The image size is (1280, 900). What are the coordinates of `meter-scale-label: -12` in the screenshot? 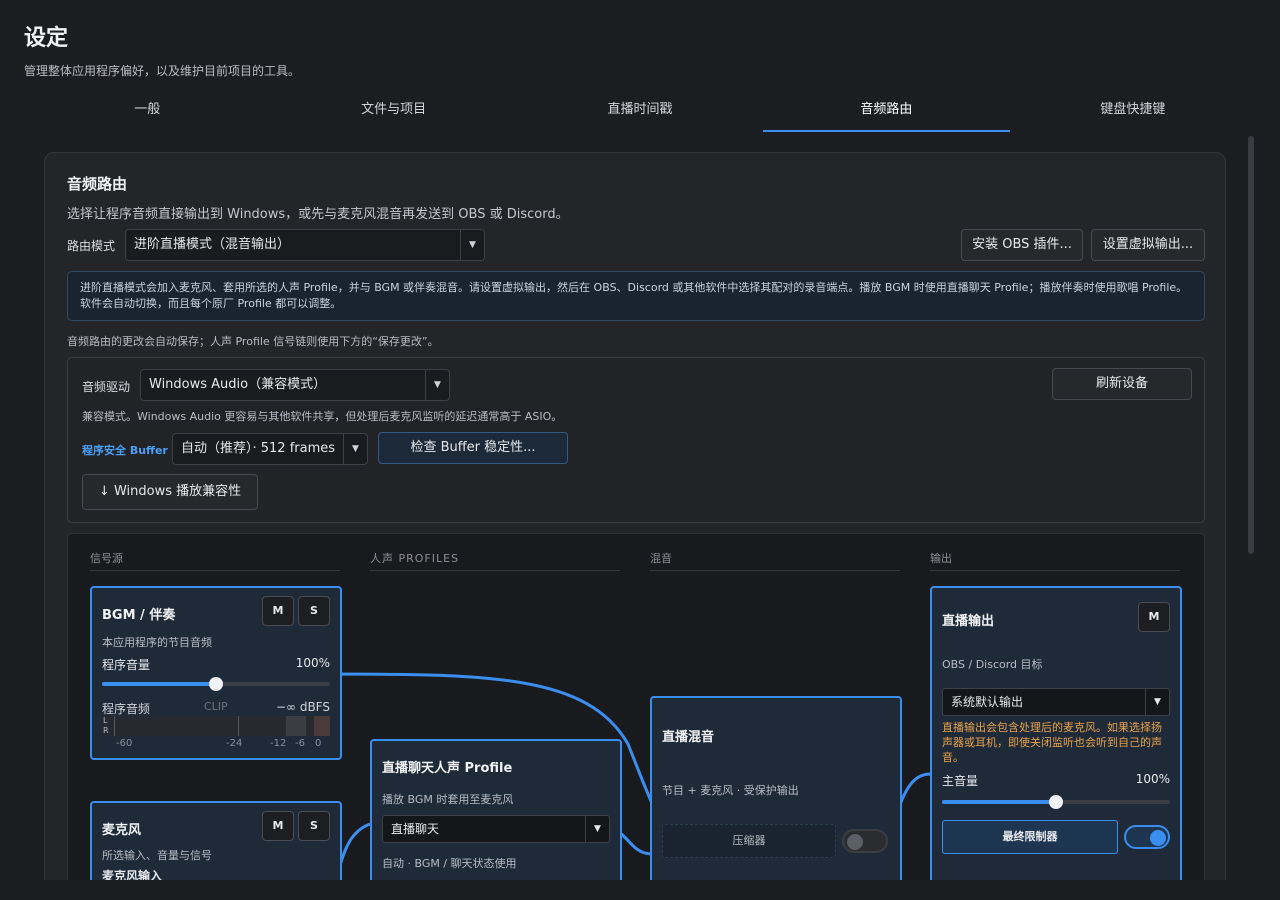 It's located at (278, 743).